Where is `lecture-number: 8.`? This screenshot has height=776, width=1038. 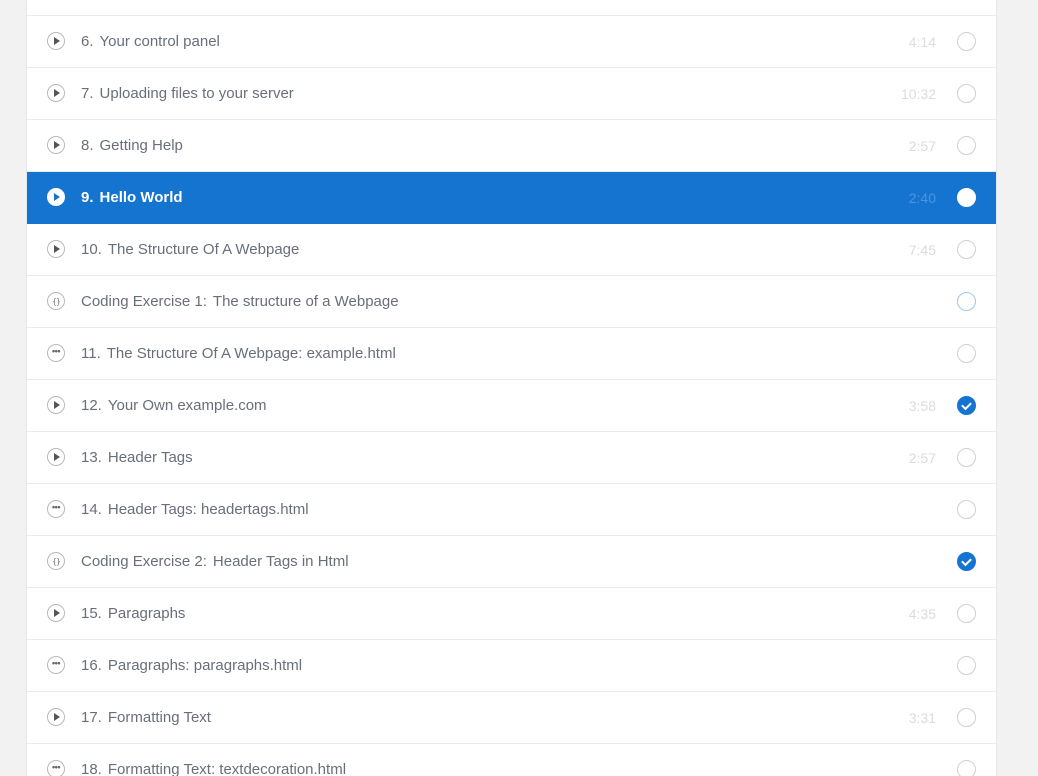 lecture-number: 8. is located at coordinates (87, 145).